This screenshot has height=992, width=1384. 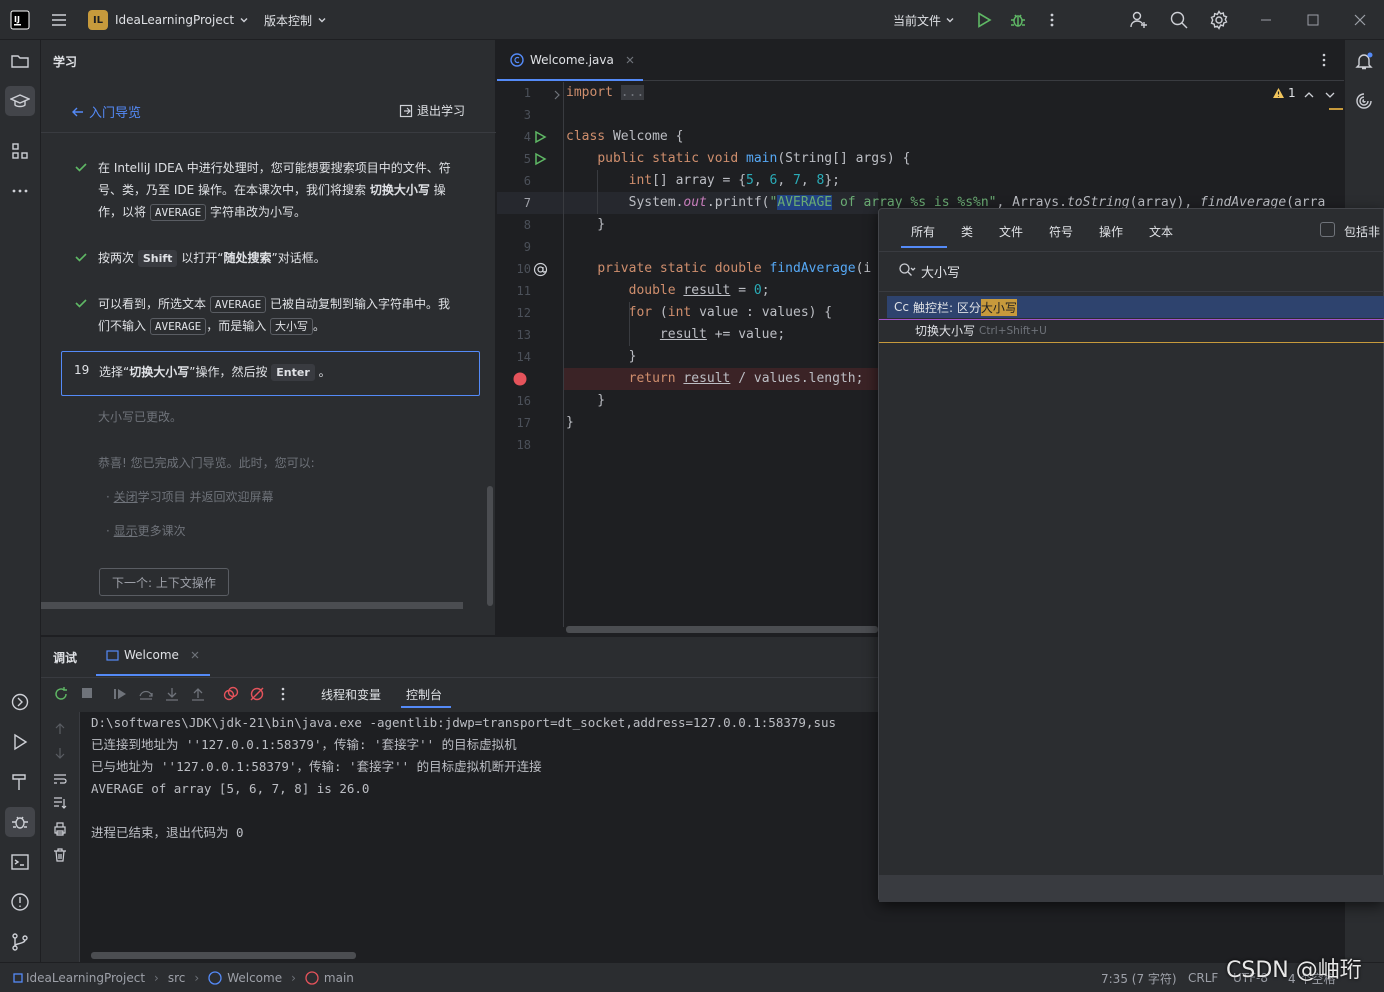 I want to click on line-separator: CRLF, so click(x=1203, y=977).